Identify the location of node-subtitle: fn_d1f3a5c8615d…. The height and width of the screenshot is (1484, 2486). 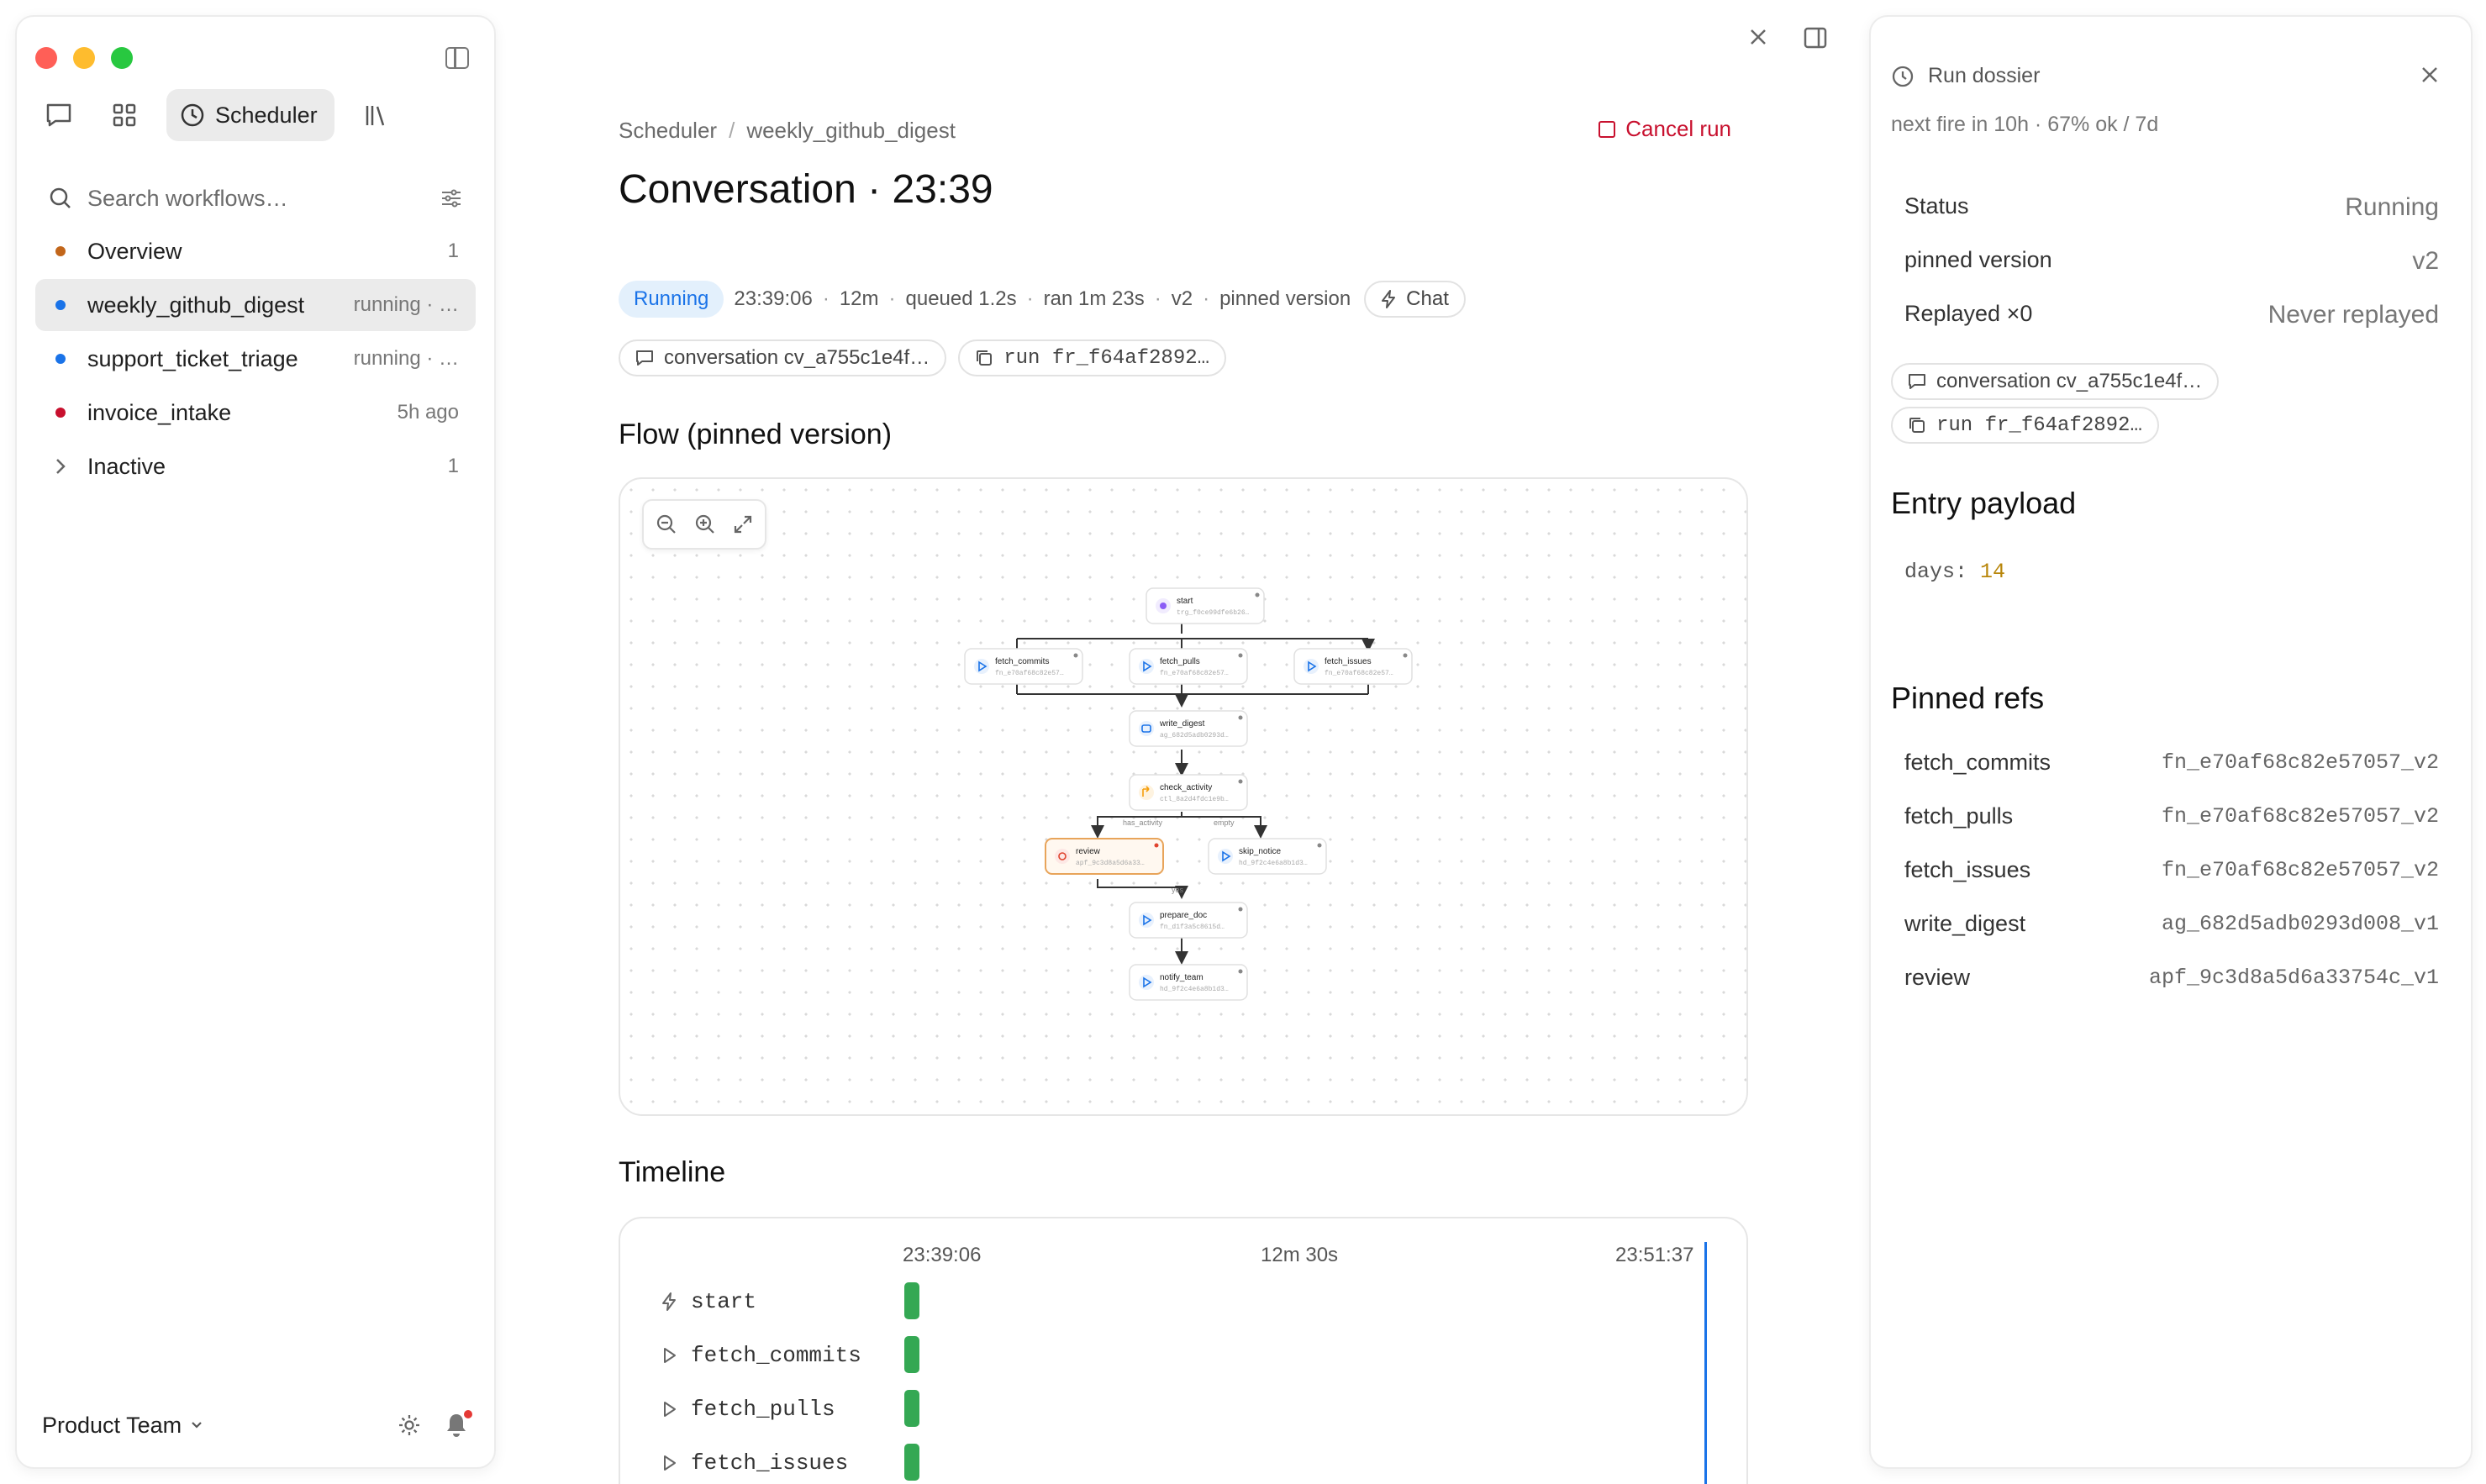
(1192, 927).